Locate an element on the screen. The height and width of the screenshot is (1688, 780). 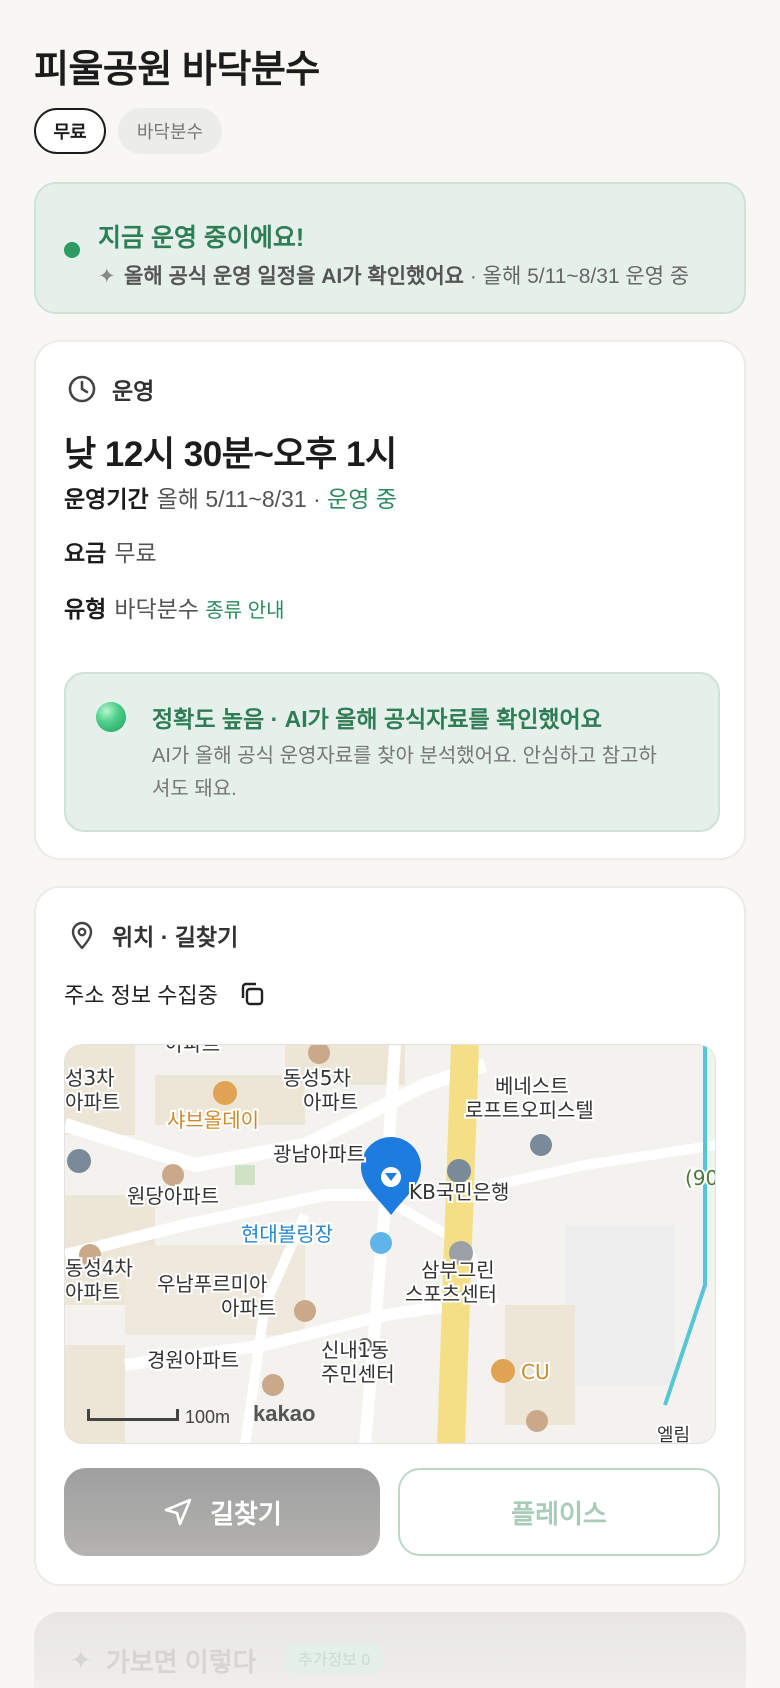
type-label: 유형 is located at coordinates (85, 609).